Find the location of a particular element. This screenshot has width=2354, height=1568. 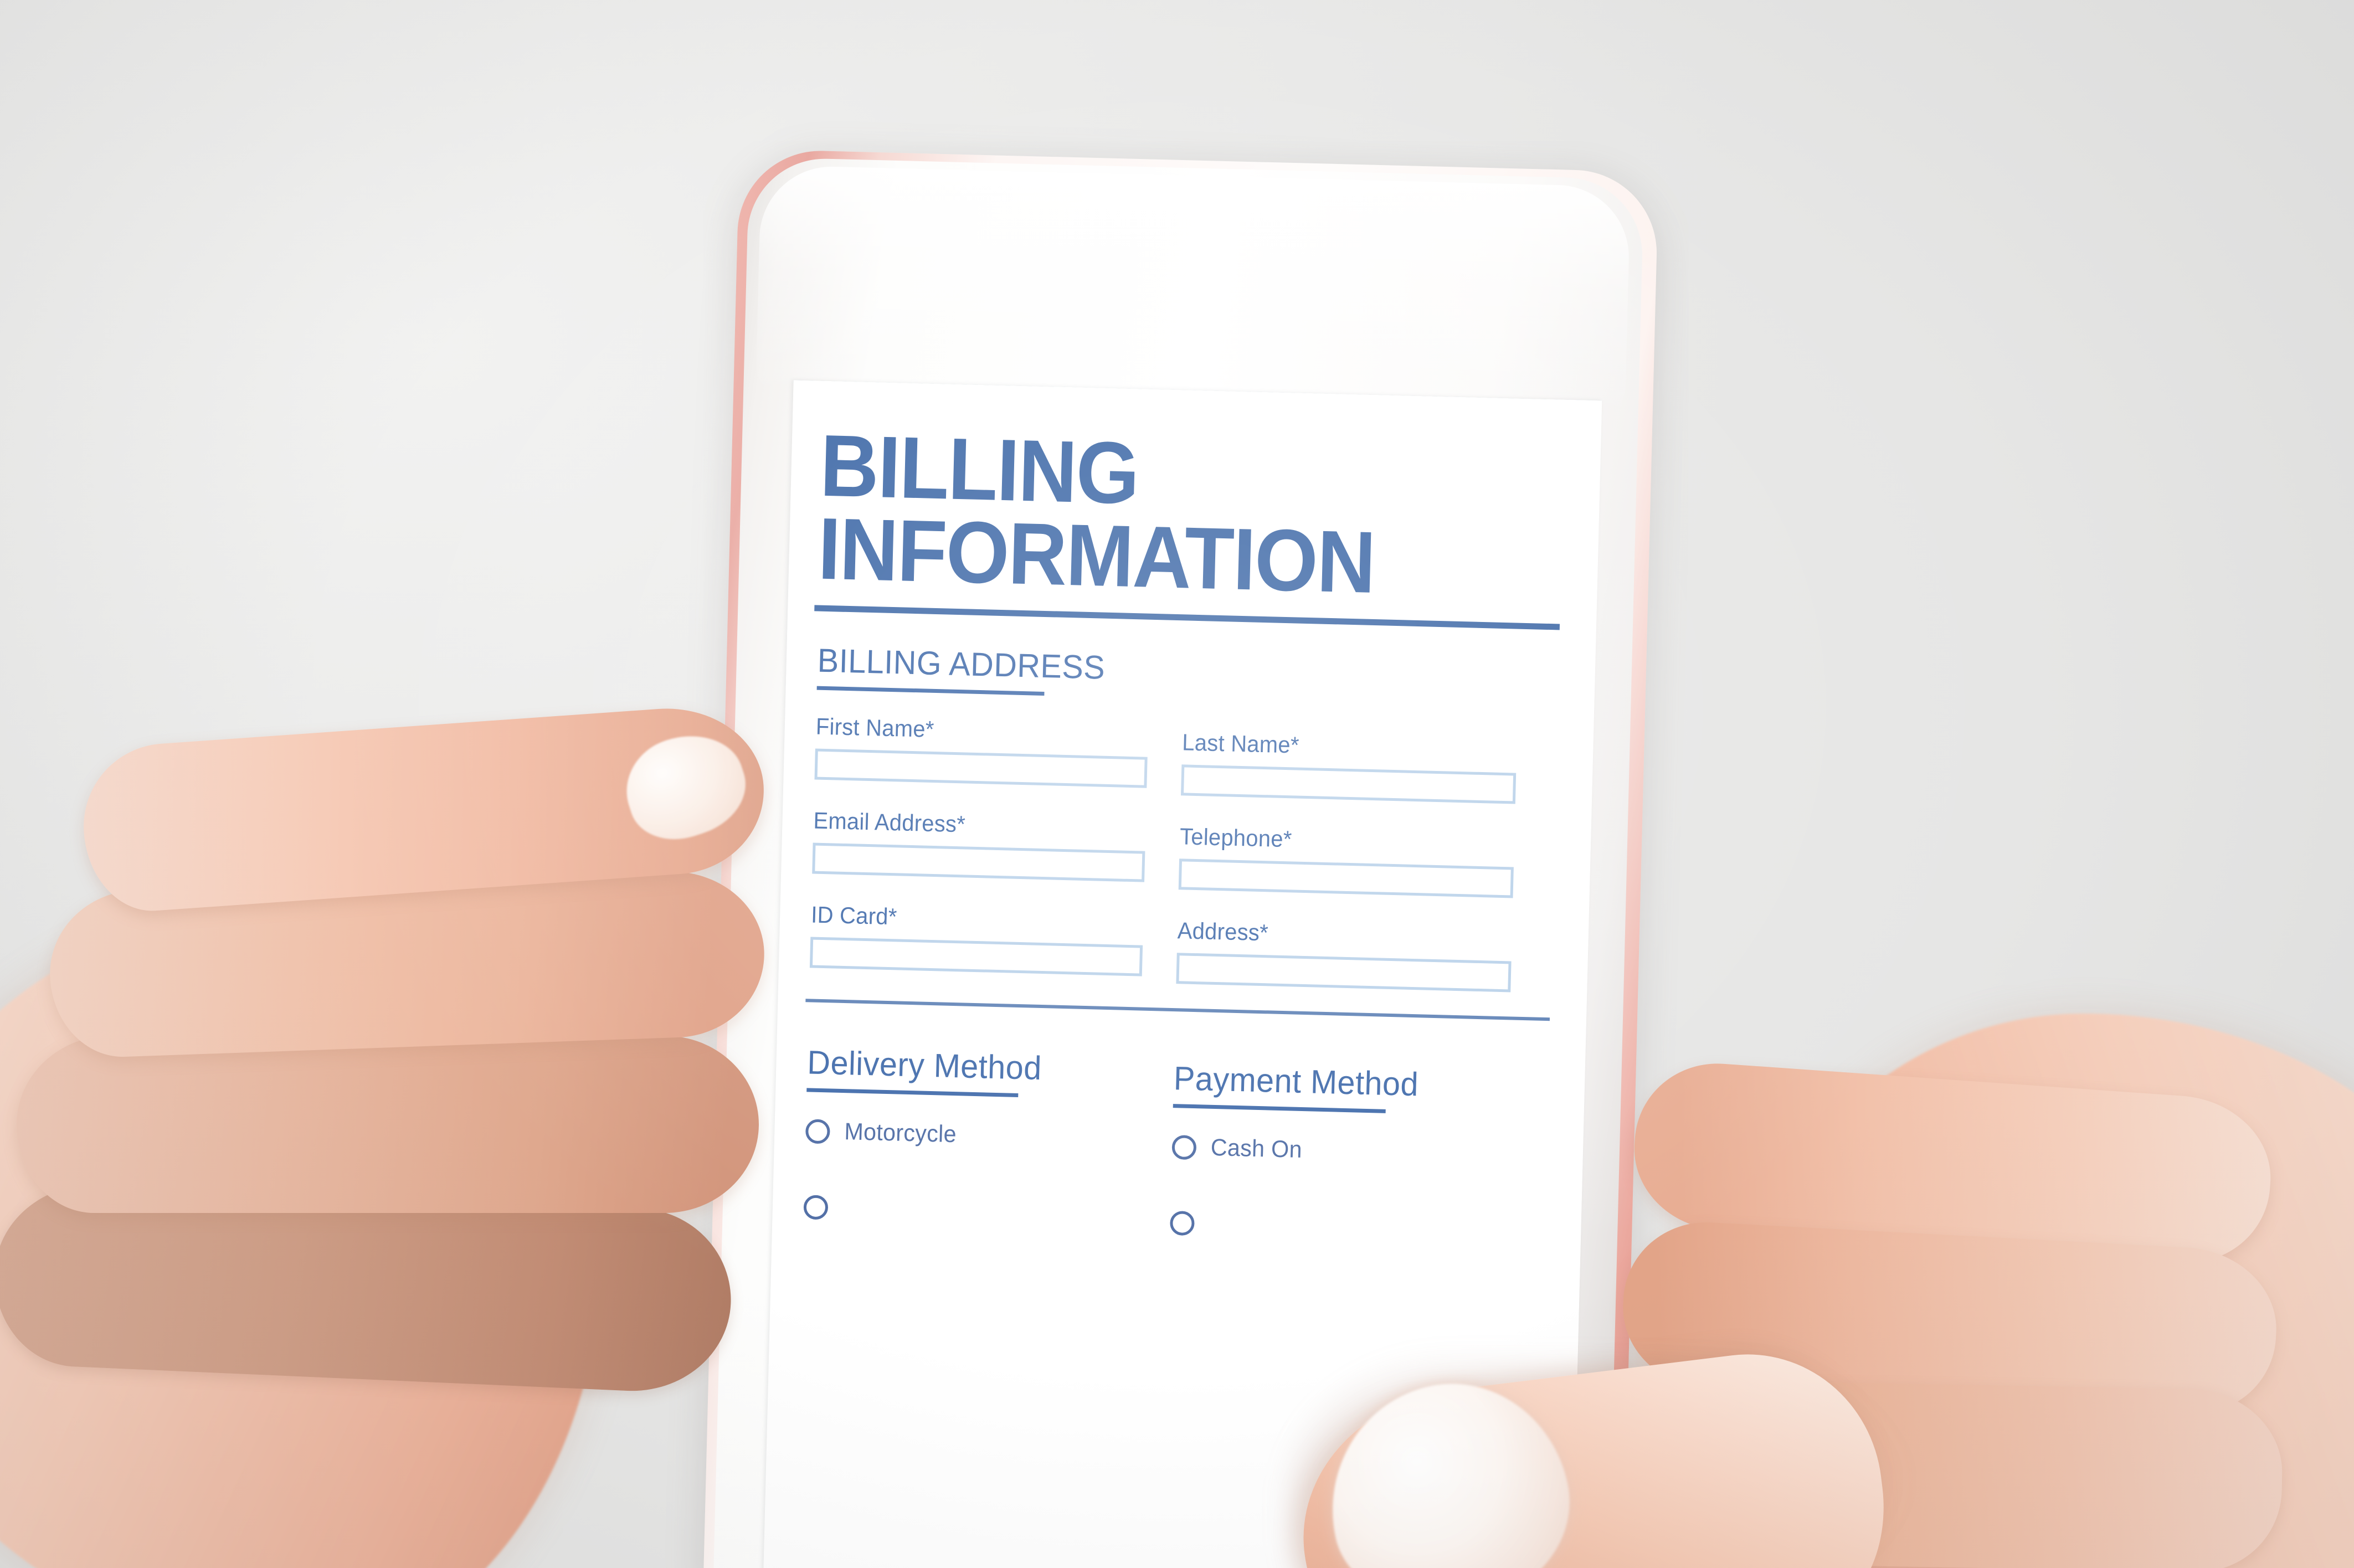

left-hand-palm is located at coordinates (302, 1238).